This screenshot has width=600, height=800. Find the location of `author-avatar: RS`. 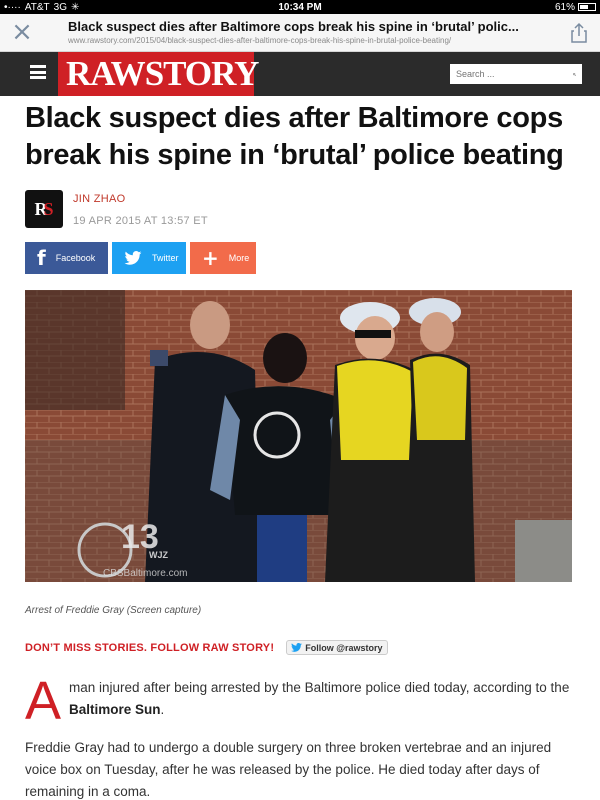

author-avatar: RS is located at coordinates (44, 209).